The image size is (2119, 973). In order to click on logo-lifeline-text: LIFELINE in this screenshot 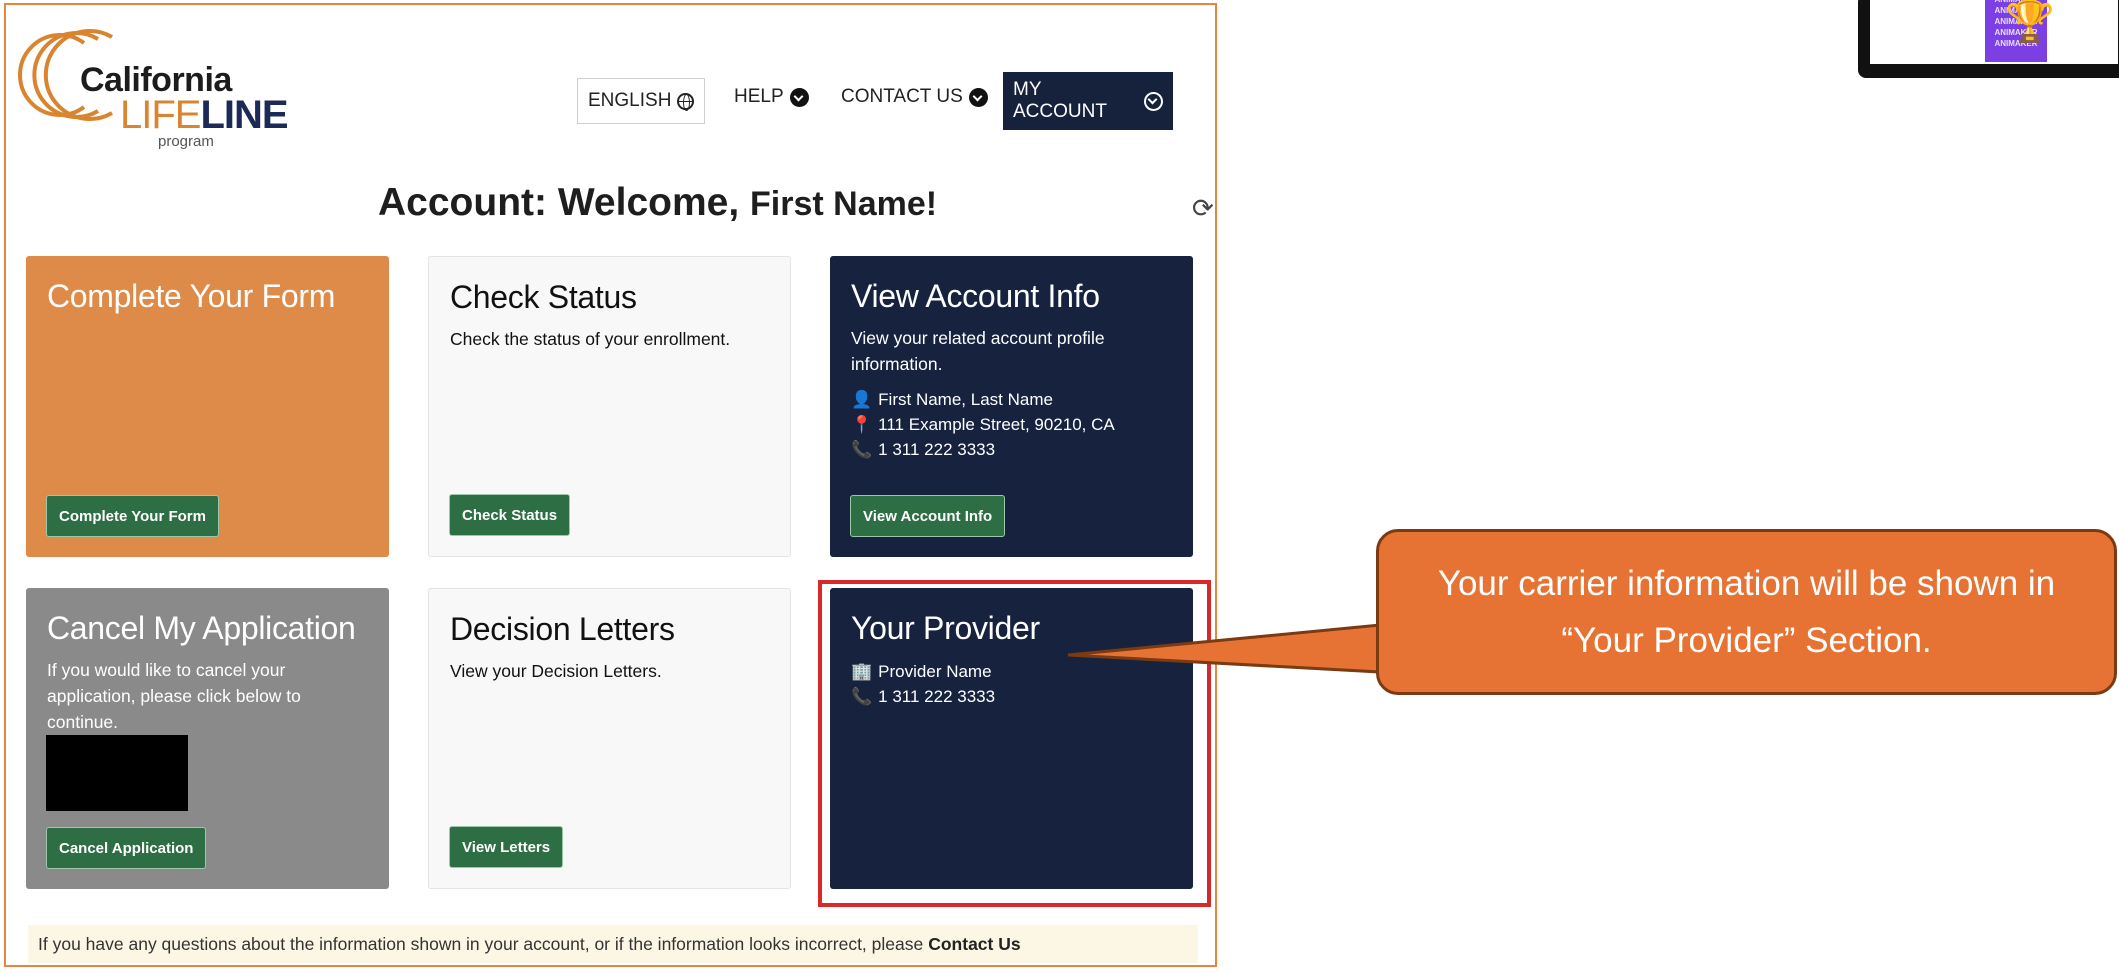, I will do `click(204, 115)`.